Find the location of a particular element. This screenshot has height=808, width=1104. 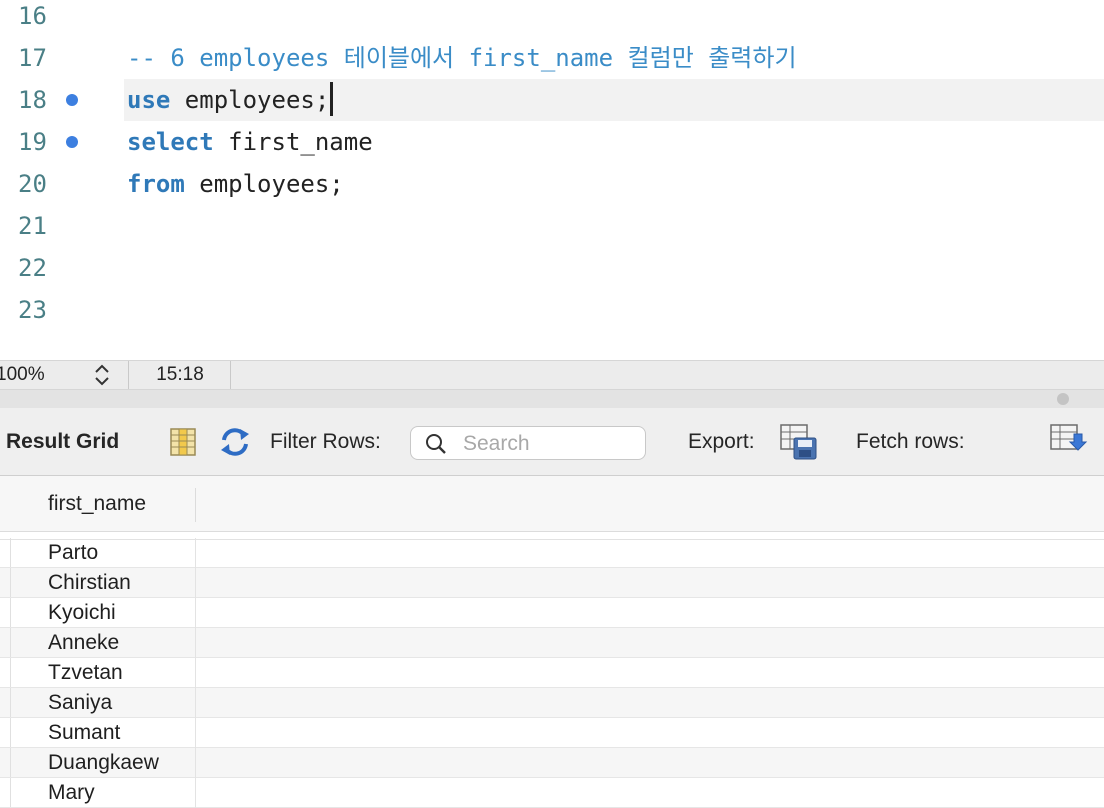

refresh-icon is located at coordinates (235, 442).